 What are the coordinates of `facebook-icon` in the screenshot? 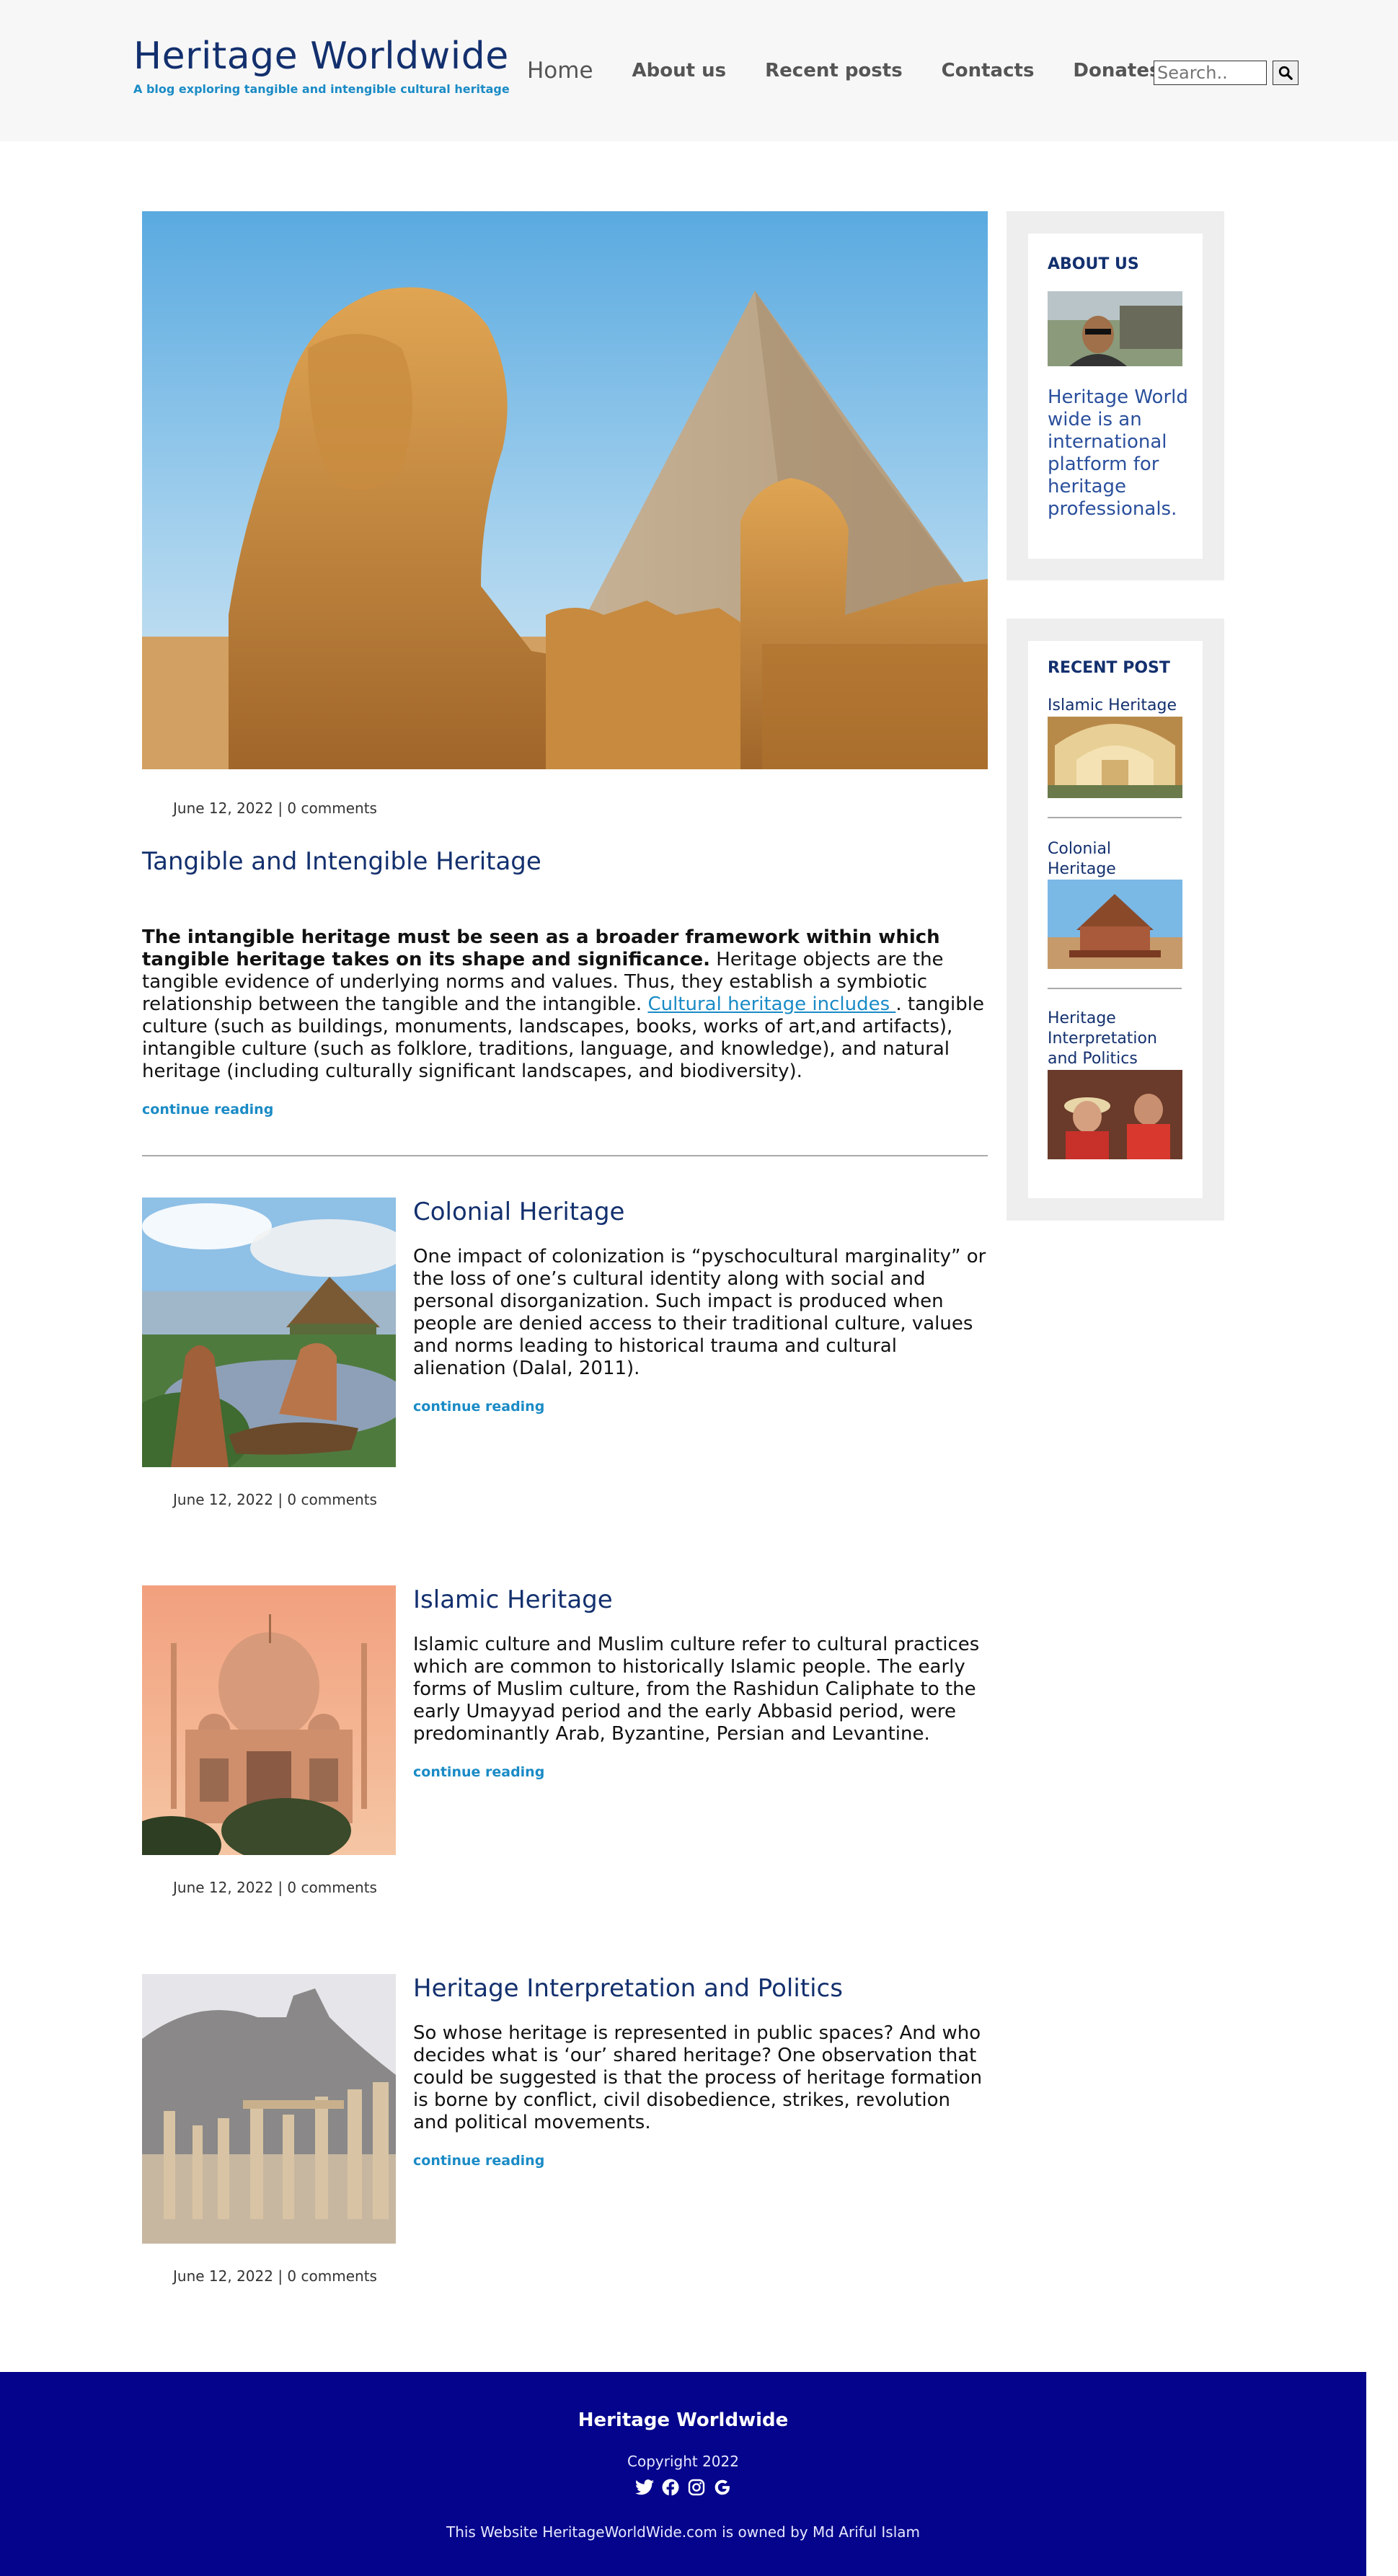 It's located at (670, 2487).